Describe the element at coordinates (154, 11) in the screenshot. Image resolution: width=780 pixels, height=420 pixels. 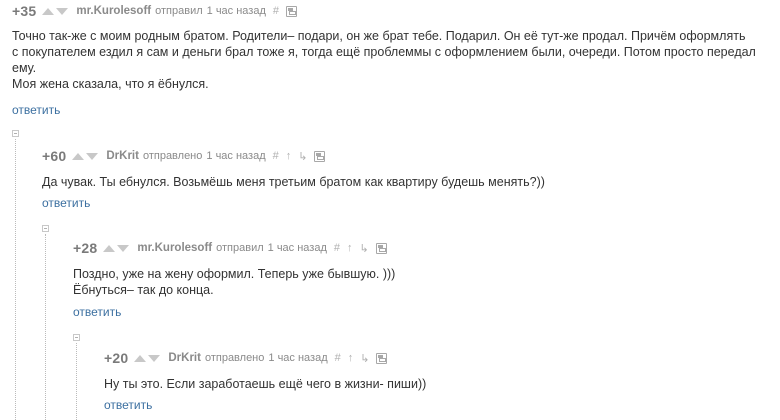
I see `comment-header: +35 mr.Kurolesoff отправил 1 час назад #` at that location.